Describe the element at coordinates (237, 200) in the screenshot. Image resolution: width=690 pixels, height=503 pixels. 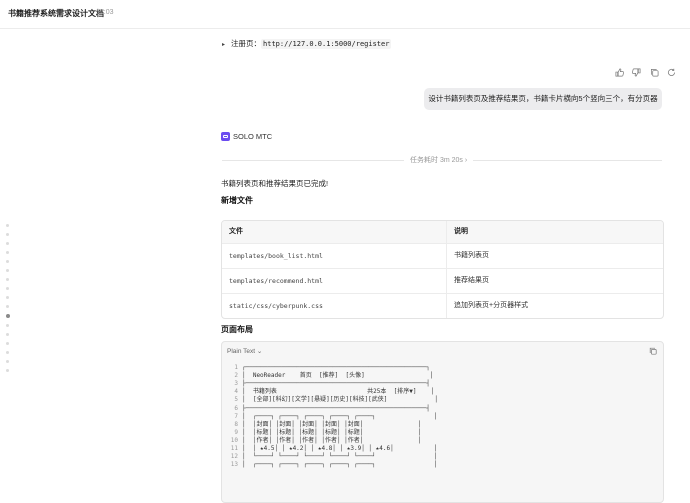
I see `new-files-heading: 新增文件` at that location.